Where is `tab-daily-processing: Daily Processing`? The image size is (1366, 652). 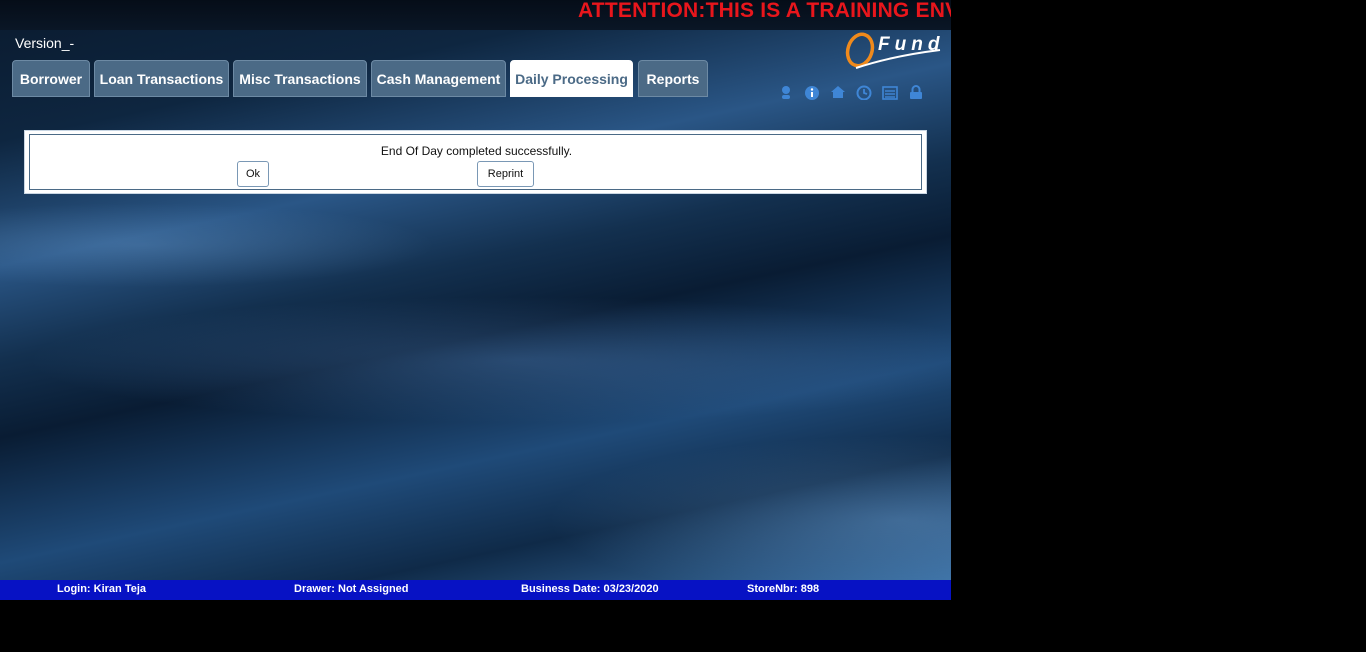 tab-daily-processing: Daily Processing is located at coordinates (571, 78).